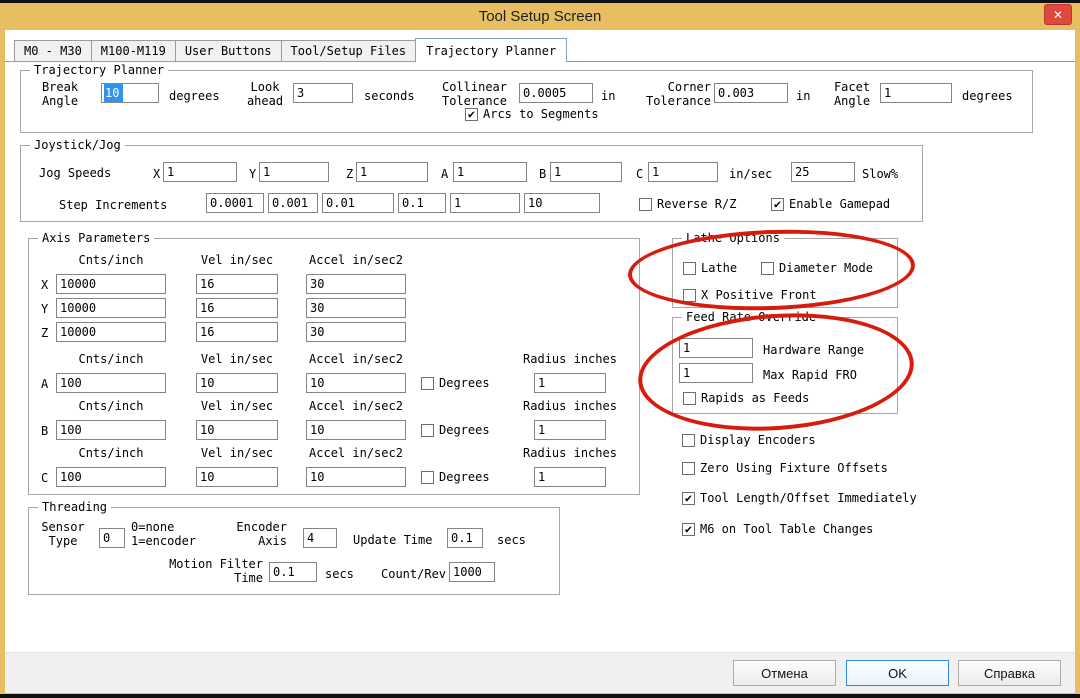 This screenshot has height=698, width=1080. I want to click on axis-c-label: C, so click(45, 478).